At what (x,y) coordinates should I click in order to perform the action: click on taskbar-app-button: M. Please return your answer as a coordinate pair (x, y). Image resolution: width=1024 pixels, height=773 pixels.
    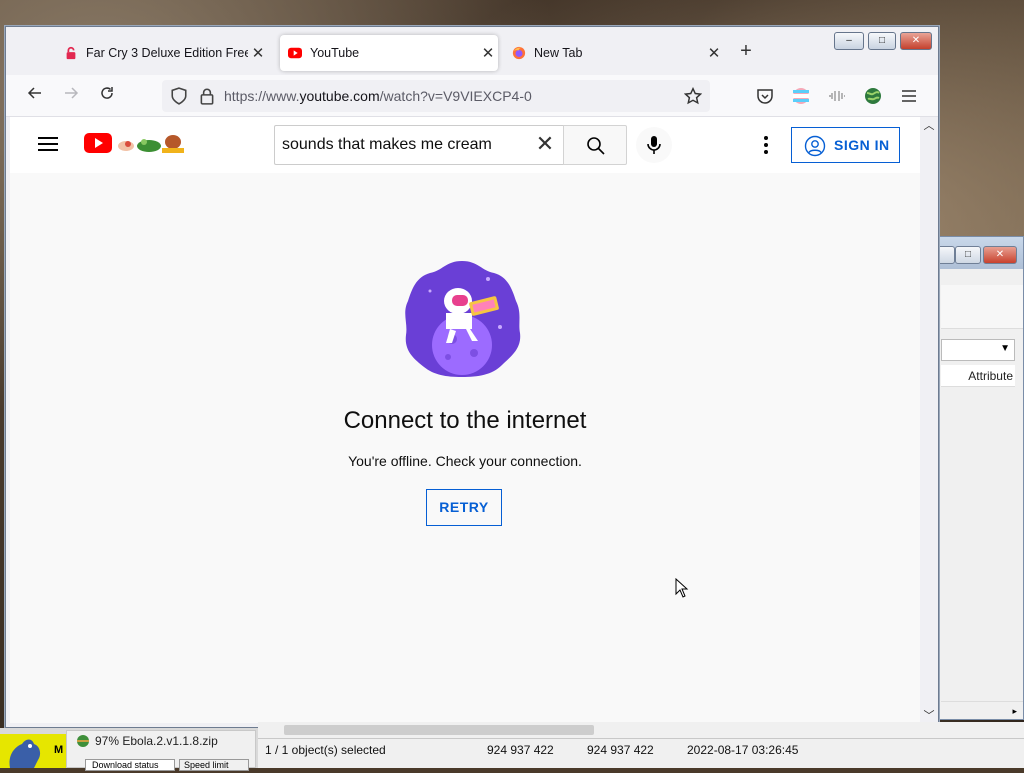
    Looking at the image, I should click on (33, 751).